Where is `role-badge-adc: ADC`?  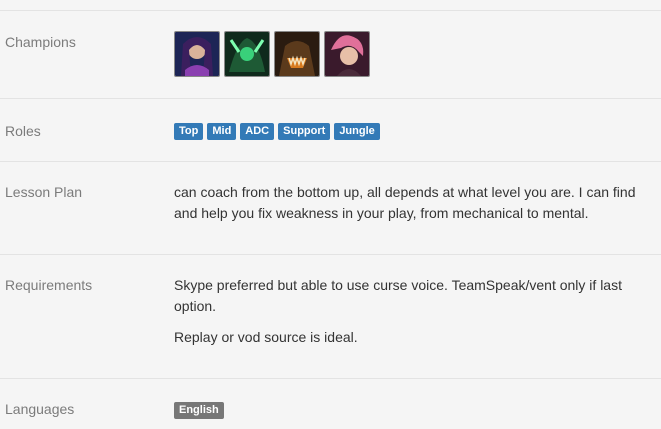
role-badge-adc: ADC is located at coordinates (257, 131).